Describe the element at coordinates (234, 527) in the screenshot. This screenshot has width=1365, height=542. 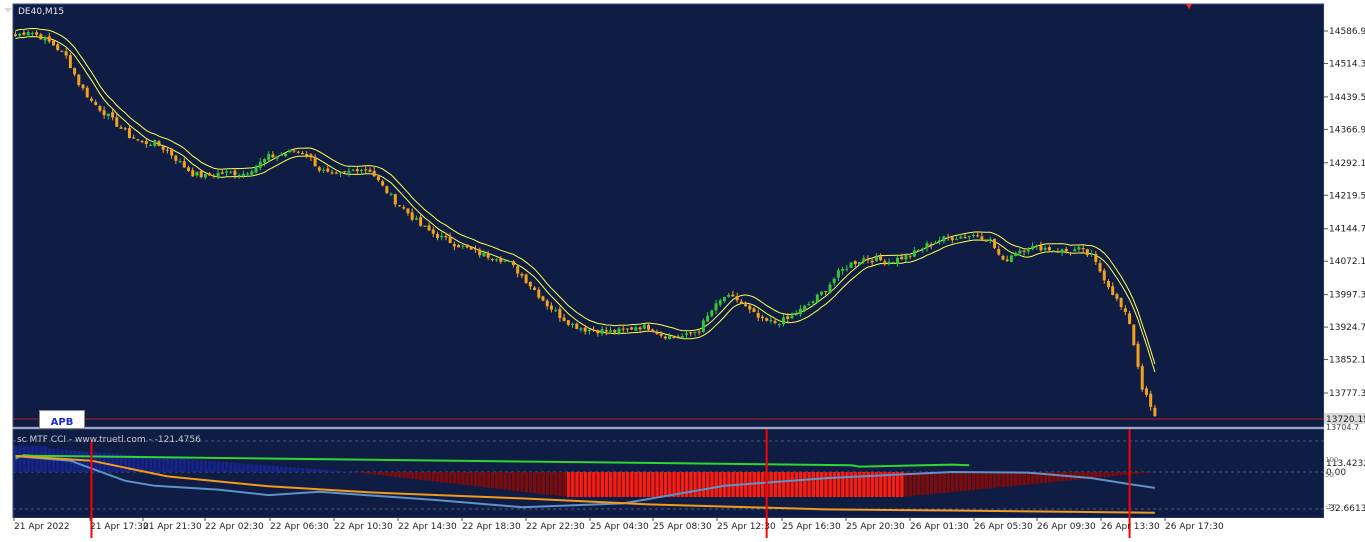
I see `time-tick-label: 22 Apr 02:30` at that location.